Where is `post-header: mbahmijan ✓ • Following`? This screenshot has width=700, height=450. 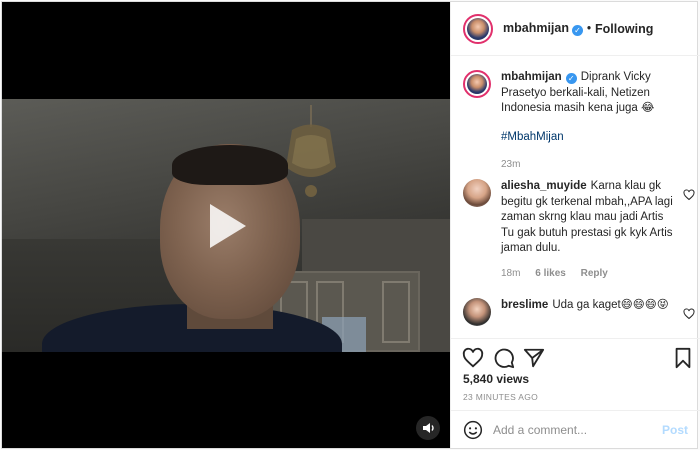
post-header: mbahmijan ✓ • Following is located at coordinates (575, 29).